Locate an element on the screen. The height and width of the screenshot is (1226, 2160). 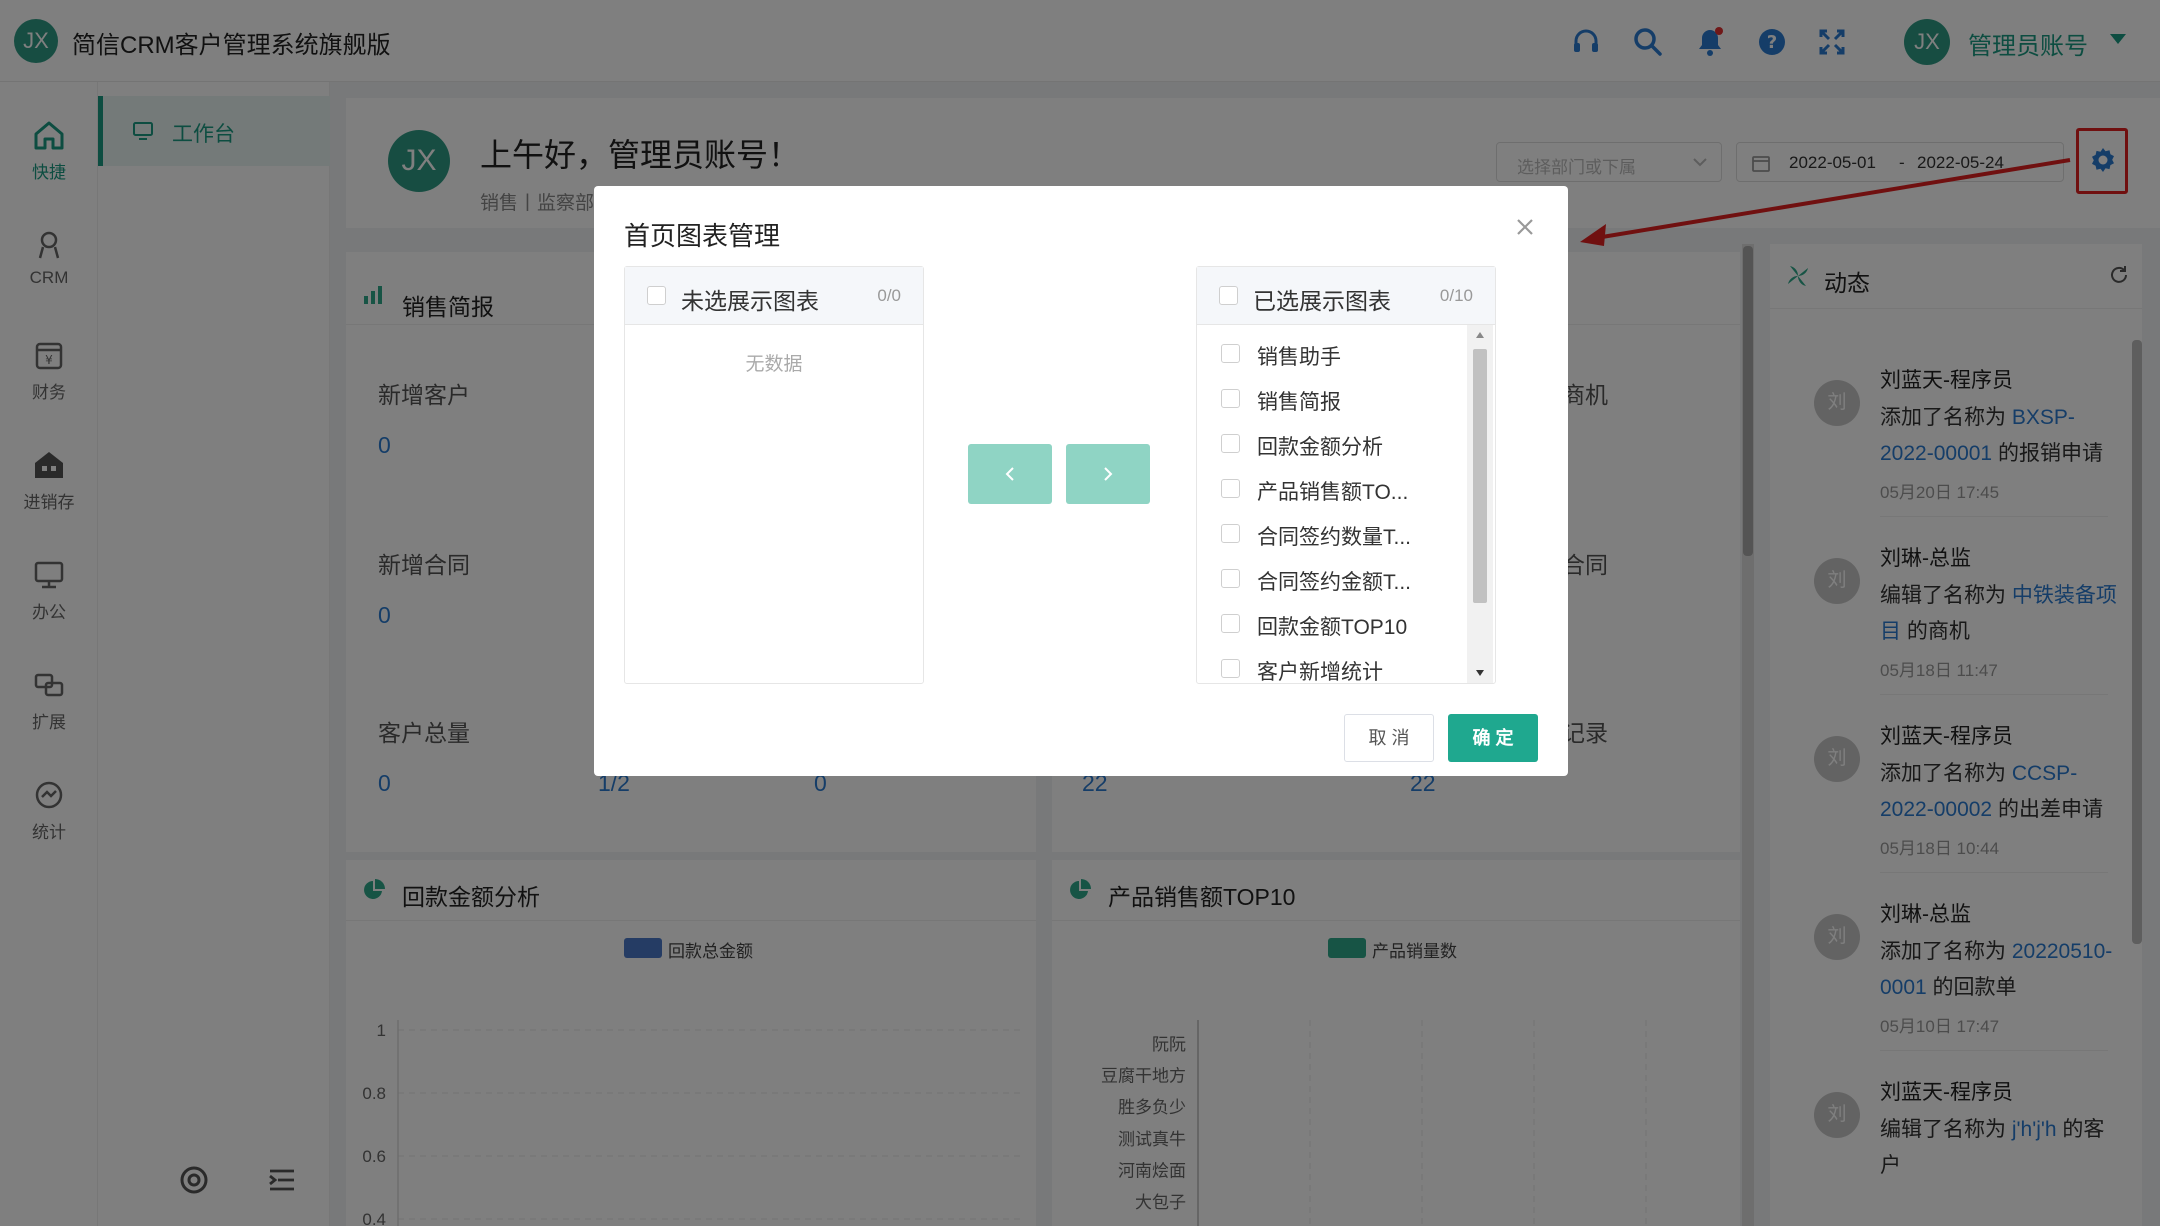
item-label: 回款金额分析 is located at coordinates (1320, 447).